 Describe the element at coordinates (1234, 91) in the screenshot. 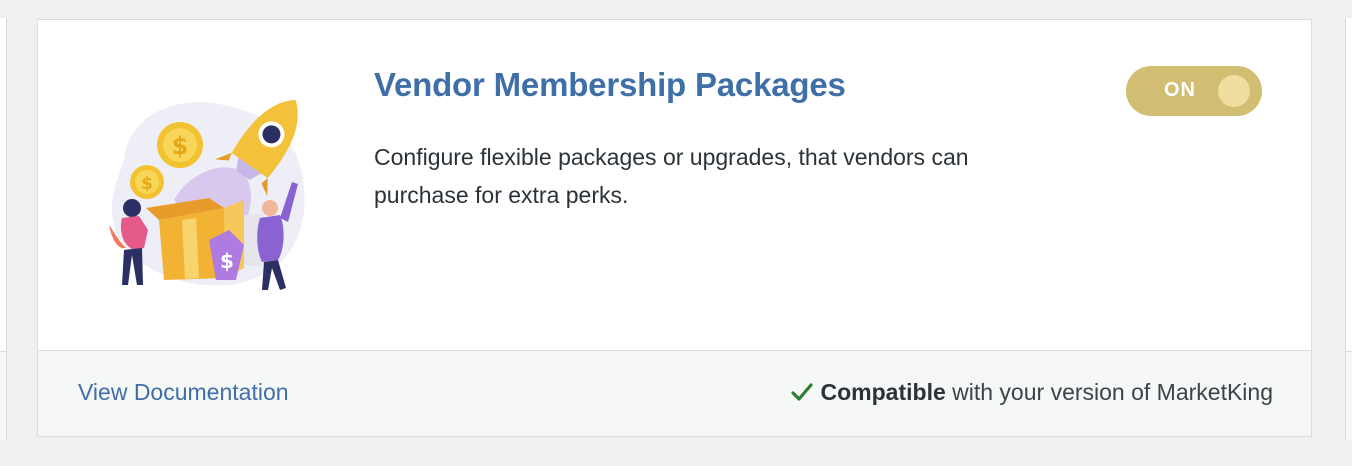

I see `toggle-knob` at that location.